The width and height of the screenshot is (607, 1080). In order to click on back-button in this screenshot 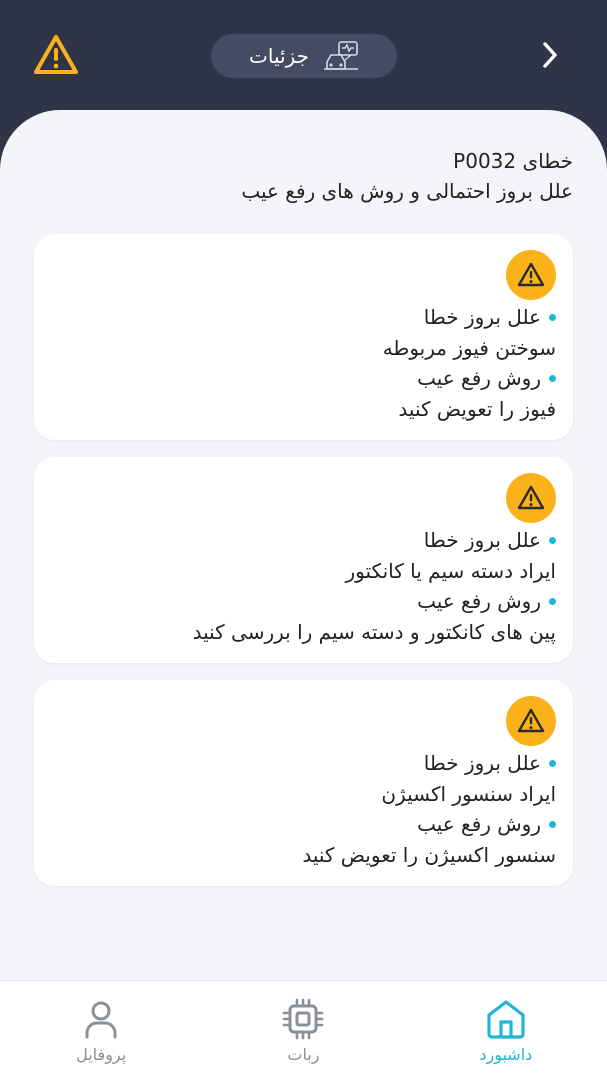, I will do `click(550, 55)`.